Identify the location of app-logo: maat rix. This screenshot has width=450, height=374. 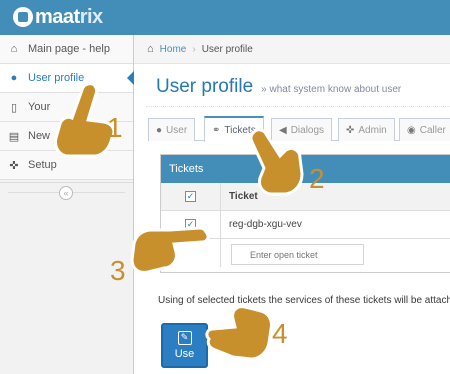
(58, 17).